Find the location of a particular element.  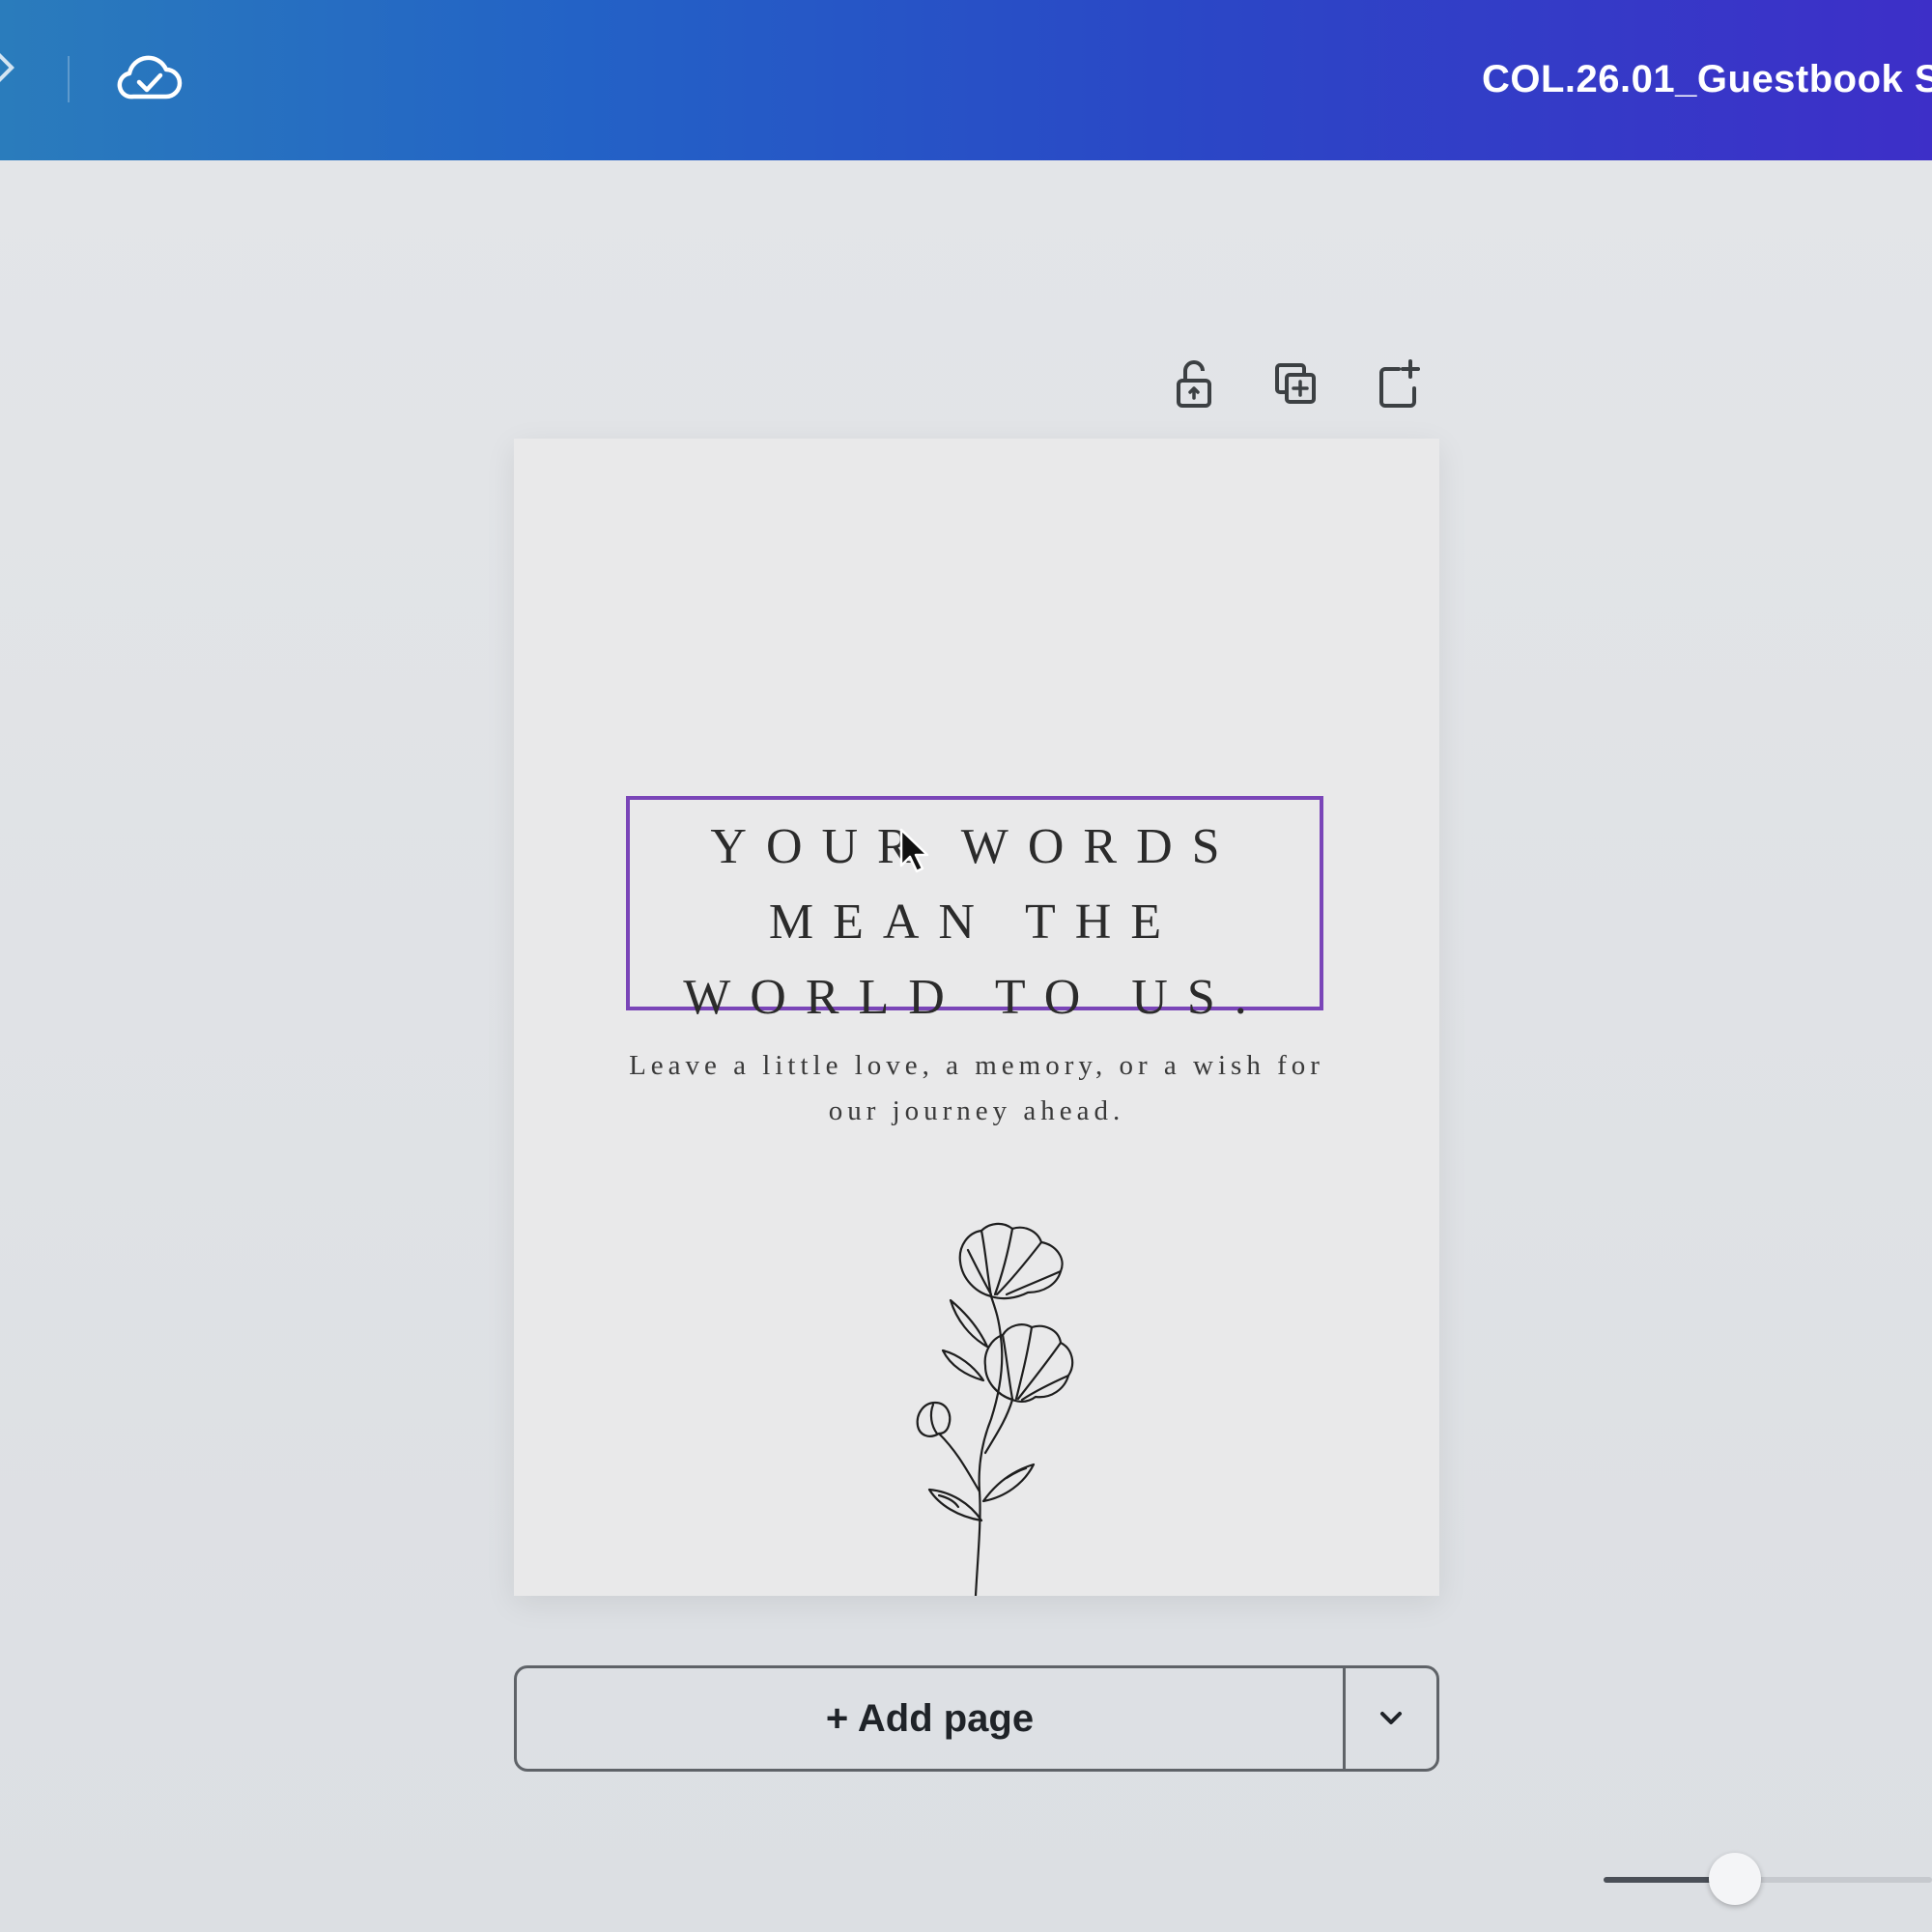

editor-header: COL.26.01_Guestbook S is located at coordinates (966, 80).